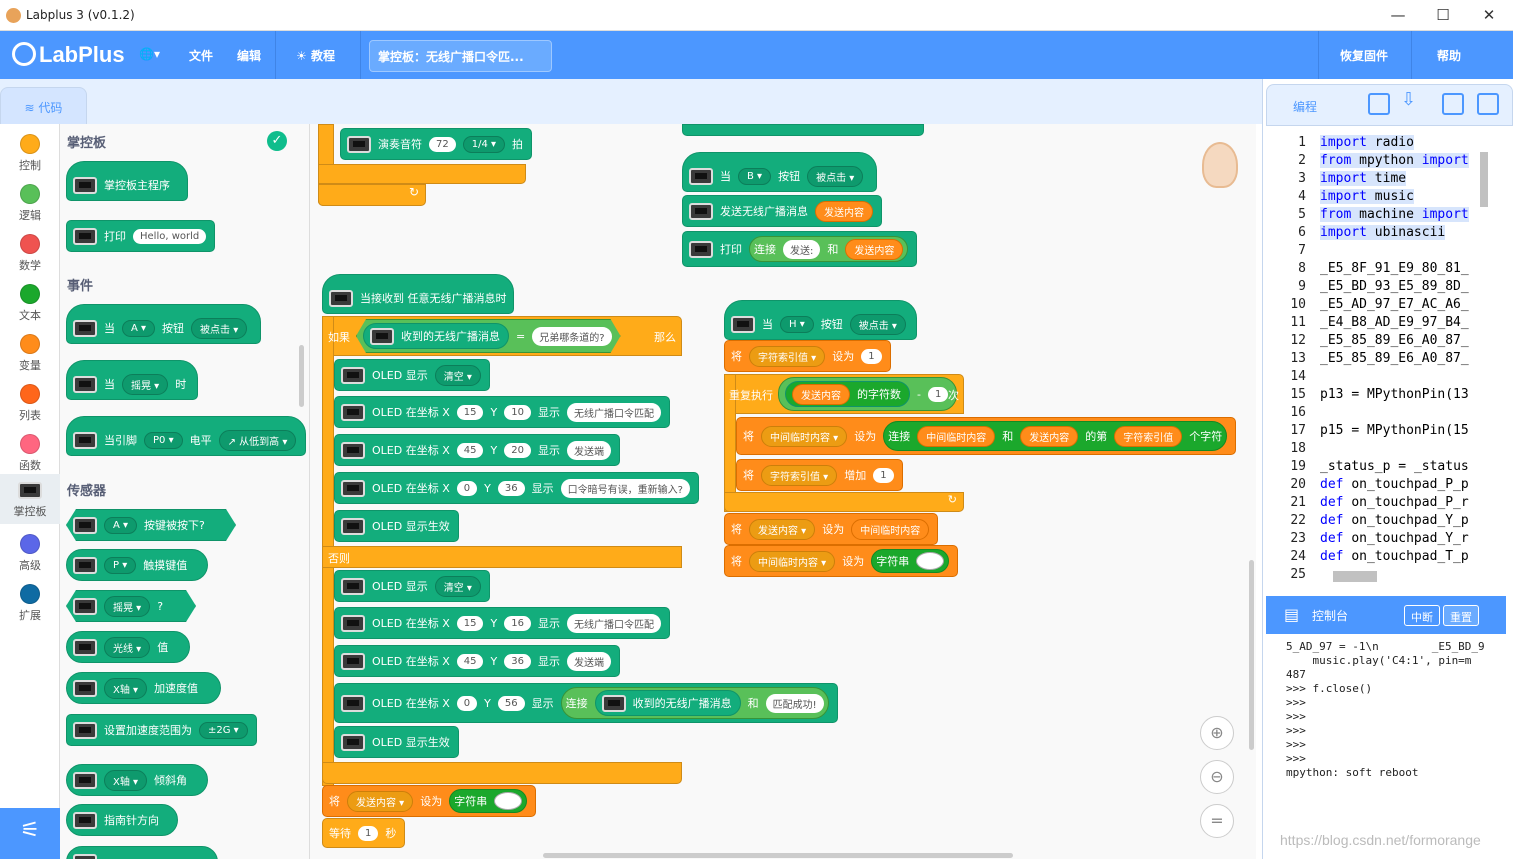 The width and height of the screenshot is (1513, 859). What do you see at coordinates (821, 394) in the screenshot?
I see `variable-reporter: 发送内容` at bounding box center [821, 394].